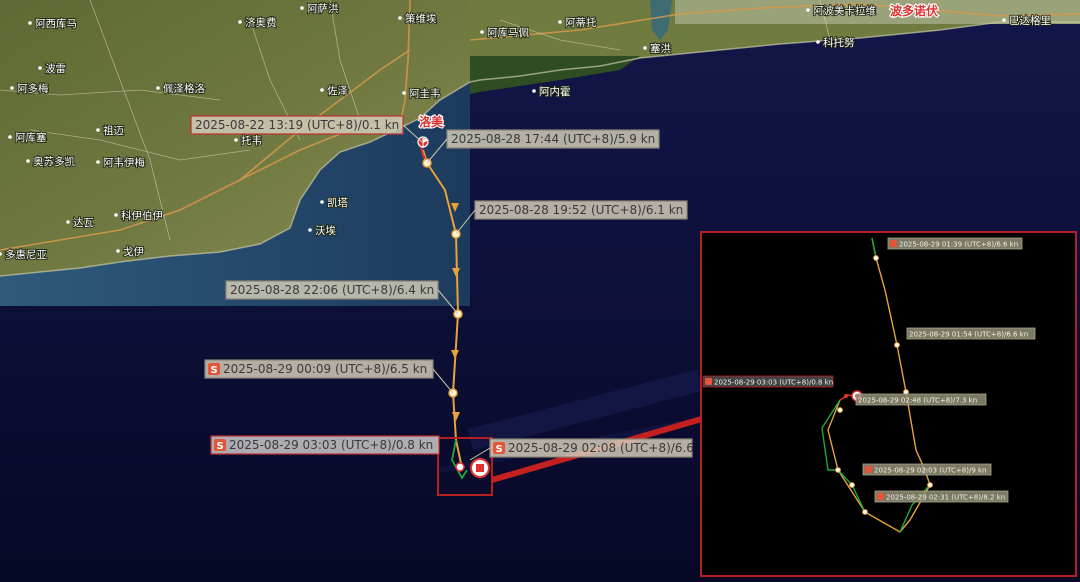  What do you see at coordinates (917, 401) in the screenshot?
I see `inset-label-text: 2025-08-29 02:48 (UTC+8)/7.3 kn` at bounding box center [917, 401].